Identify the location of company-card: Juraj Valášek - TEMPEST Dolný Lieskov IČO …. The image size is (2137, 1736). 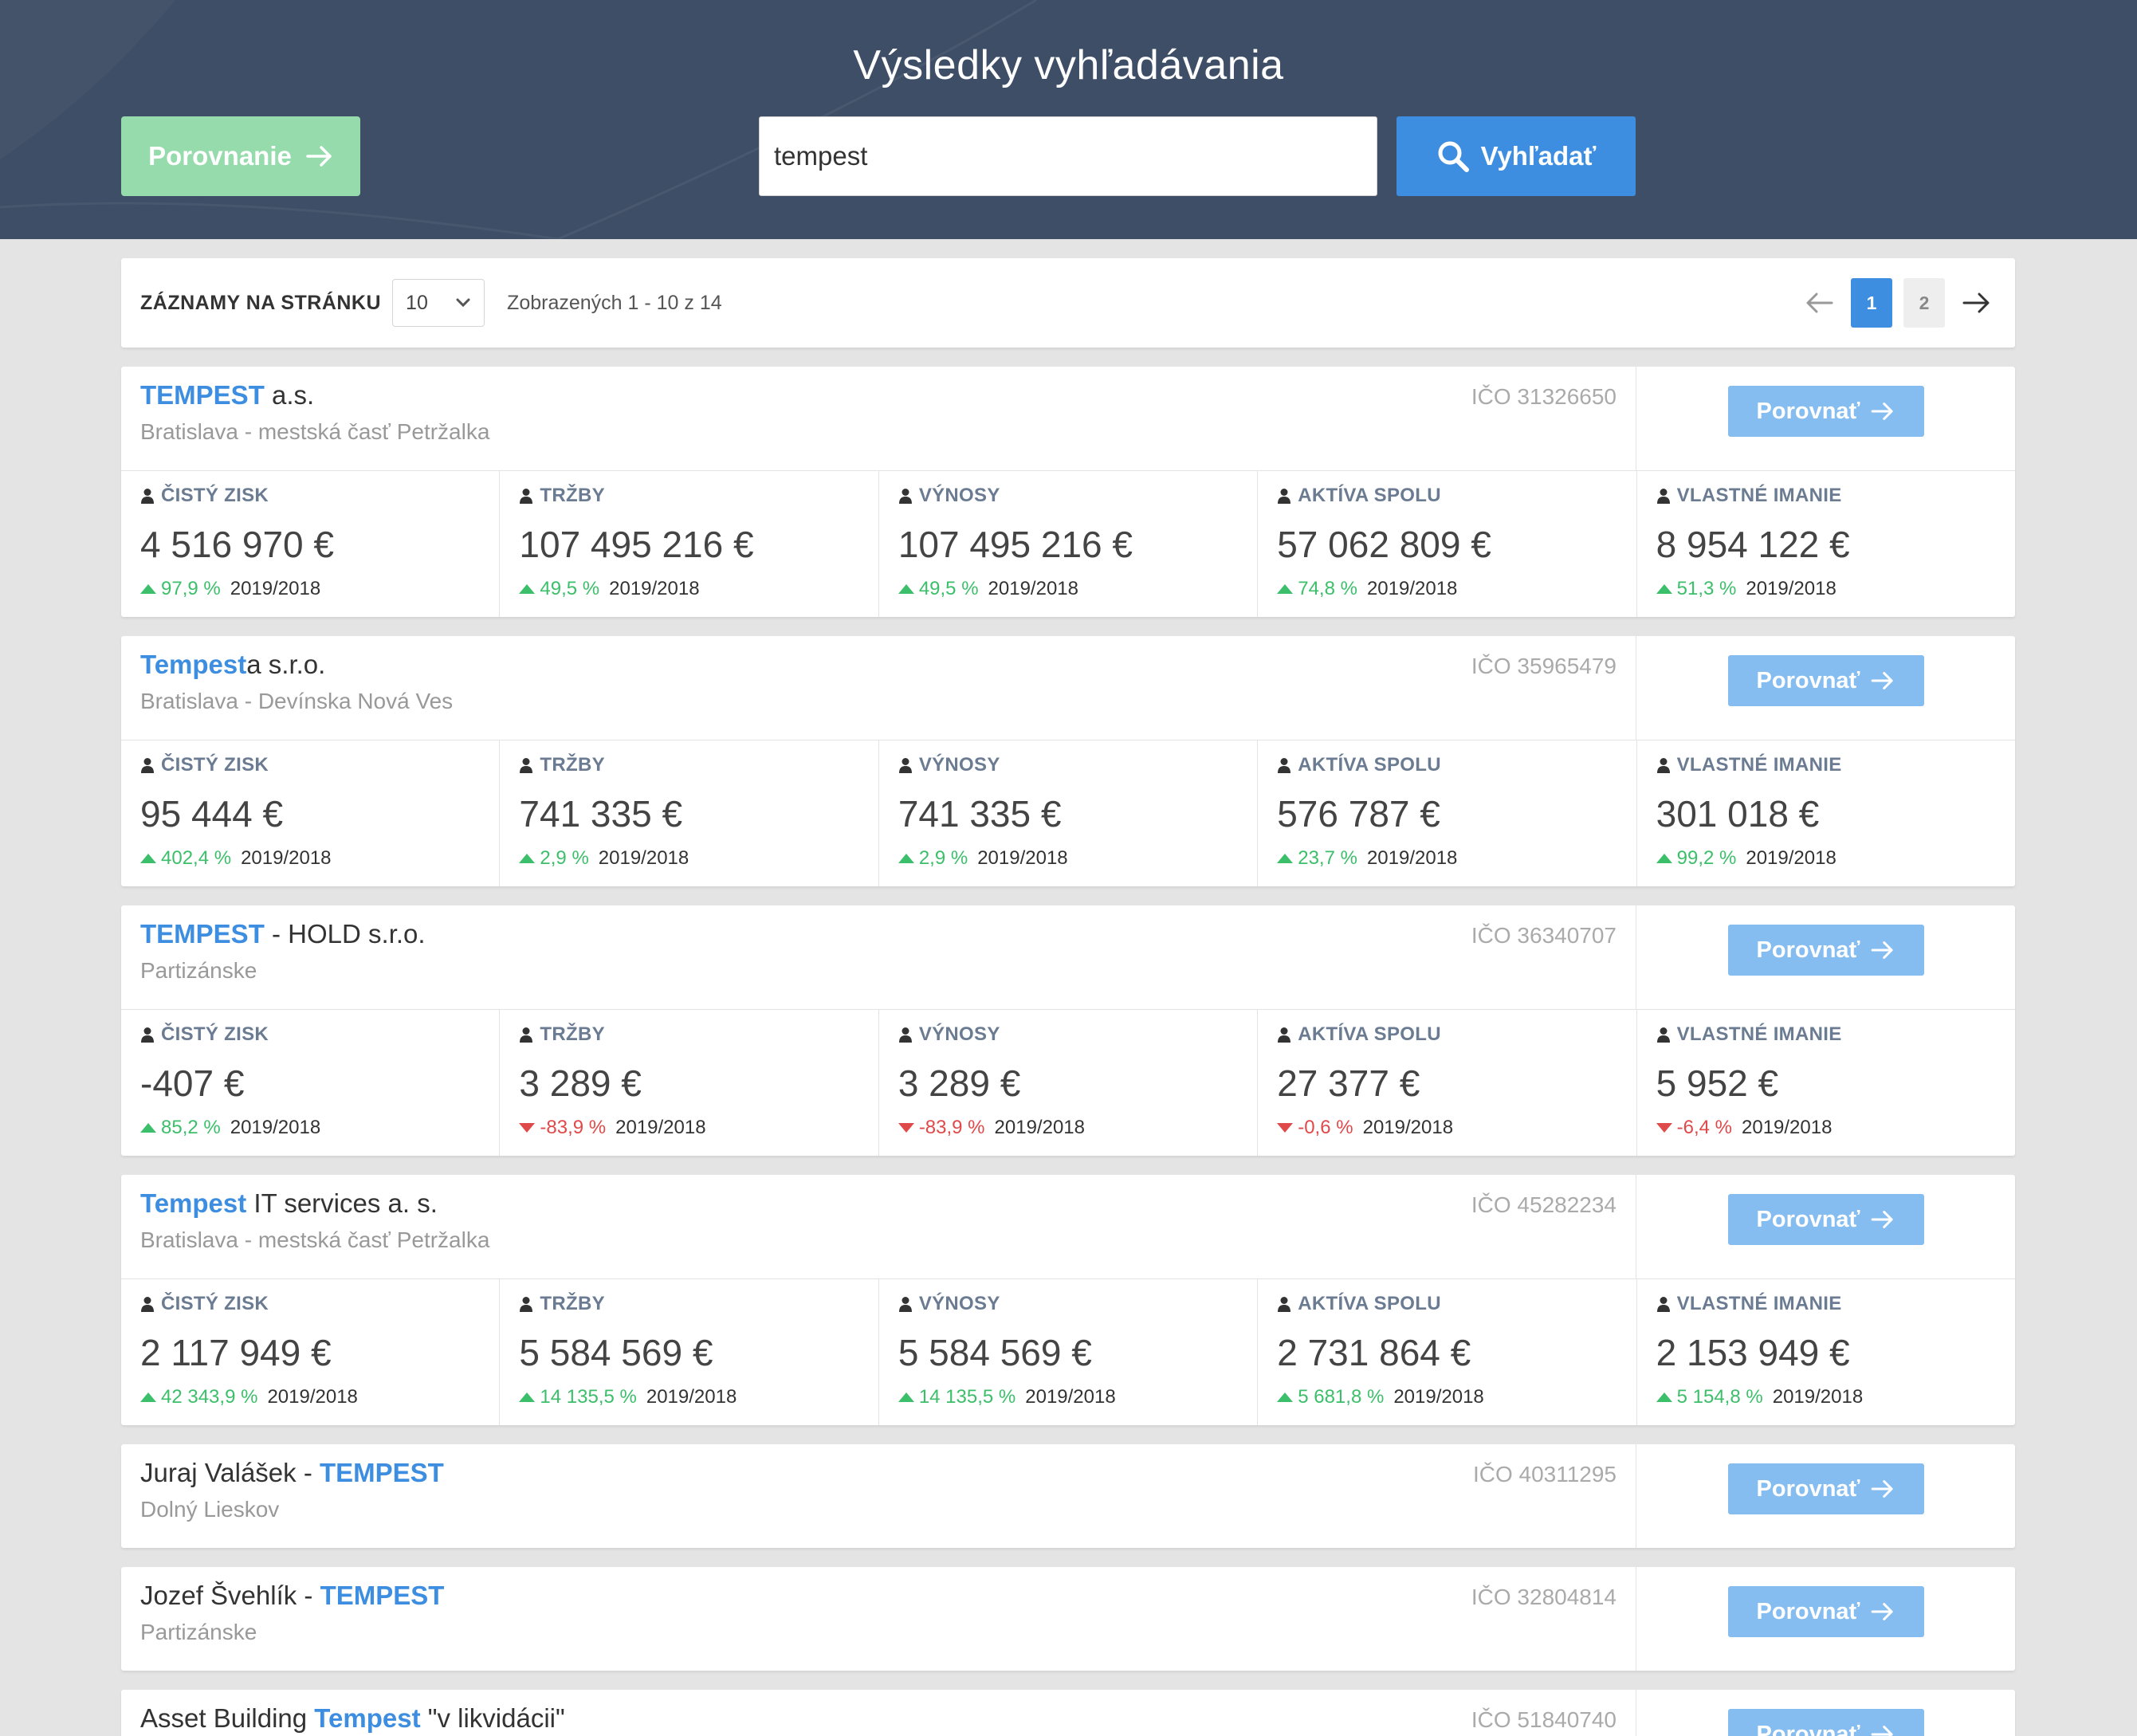
(1068, 1496).